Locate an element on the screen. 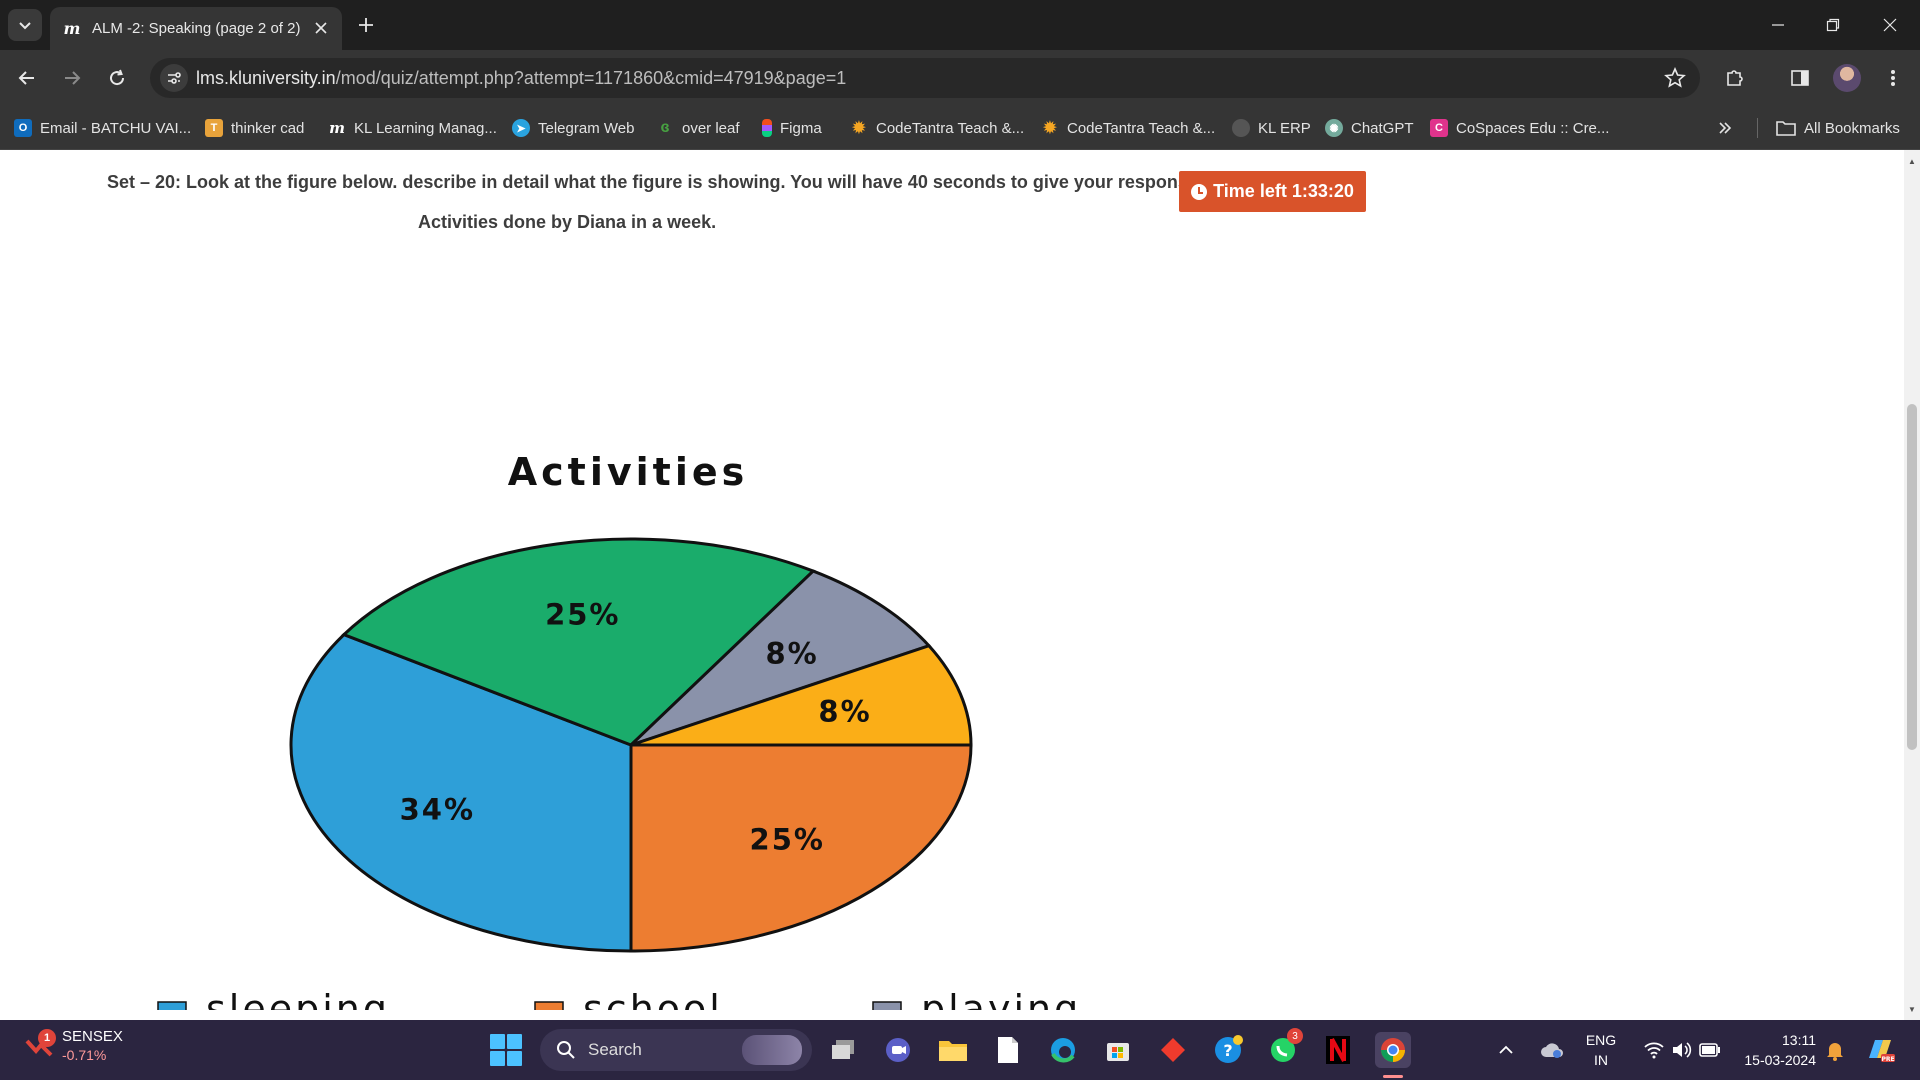  bookmark-label: over leaf is located at coordinates (711, 128).